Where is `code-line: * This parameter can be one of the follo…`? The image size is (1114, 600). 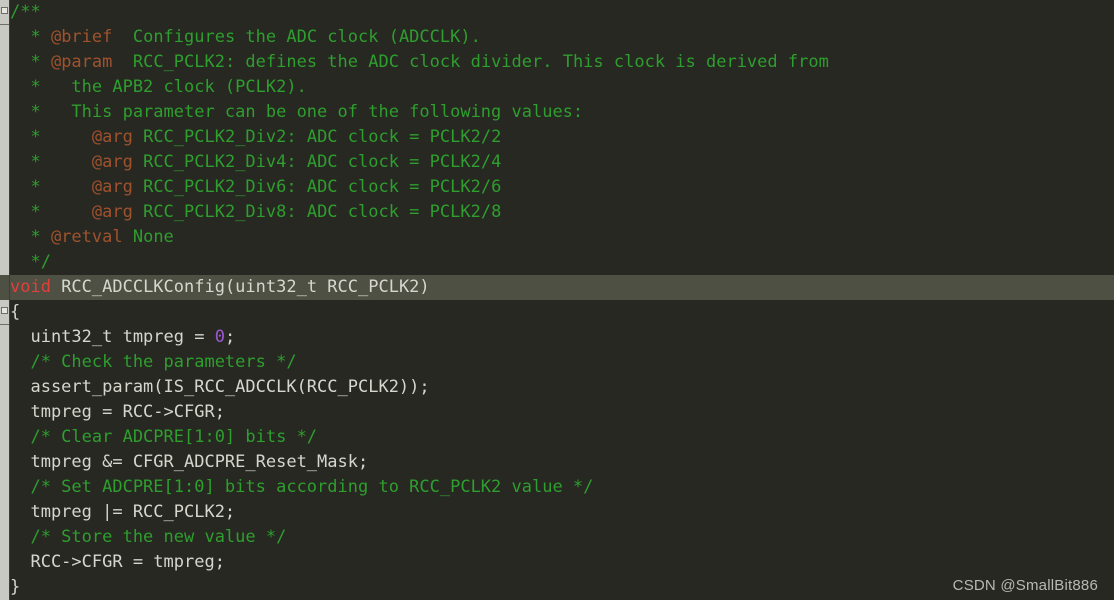
code-line: * This parameter can be one of the follo… is located at coordinates (557, 112).